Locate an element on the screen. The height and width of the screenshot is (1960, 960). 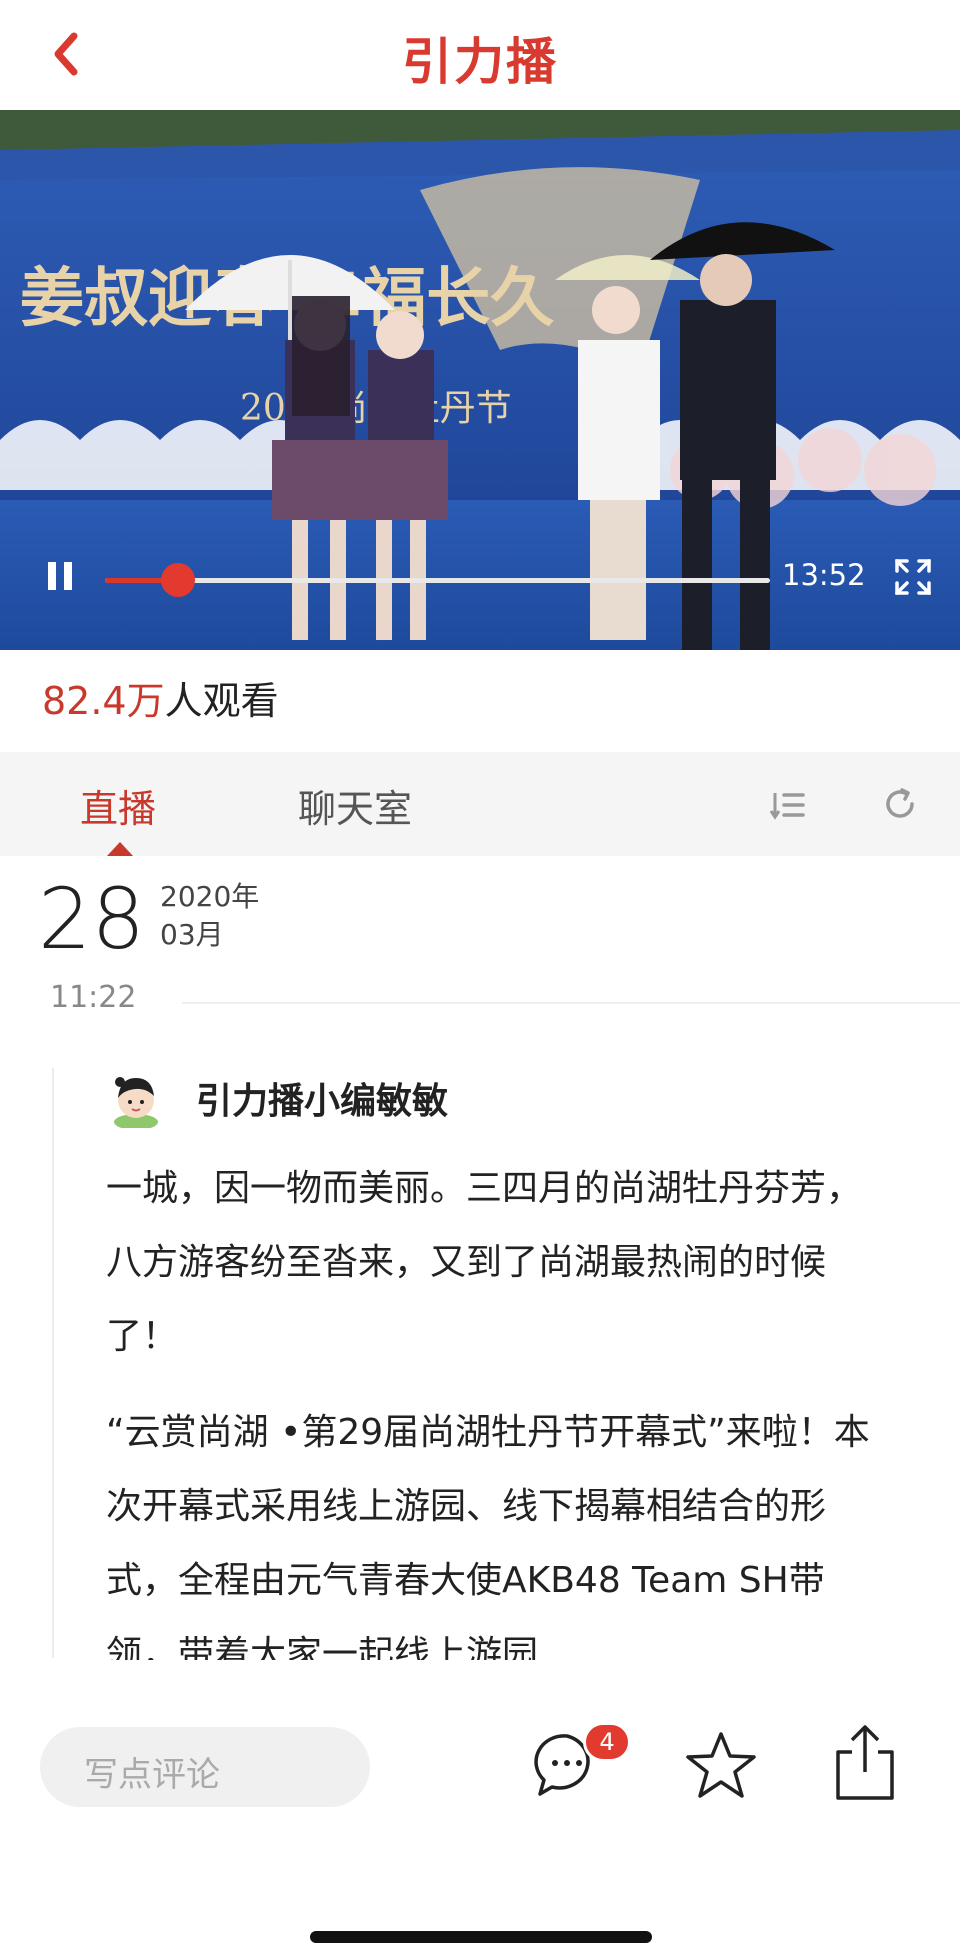
share-icon is located at coordinates (865, 1762).